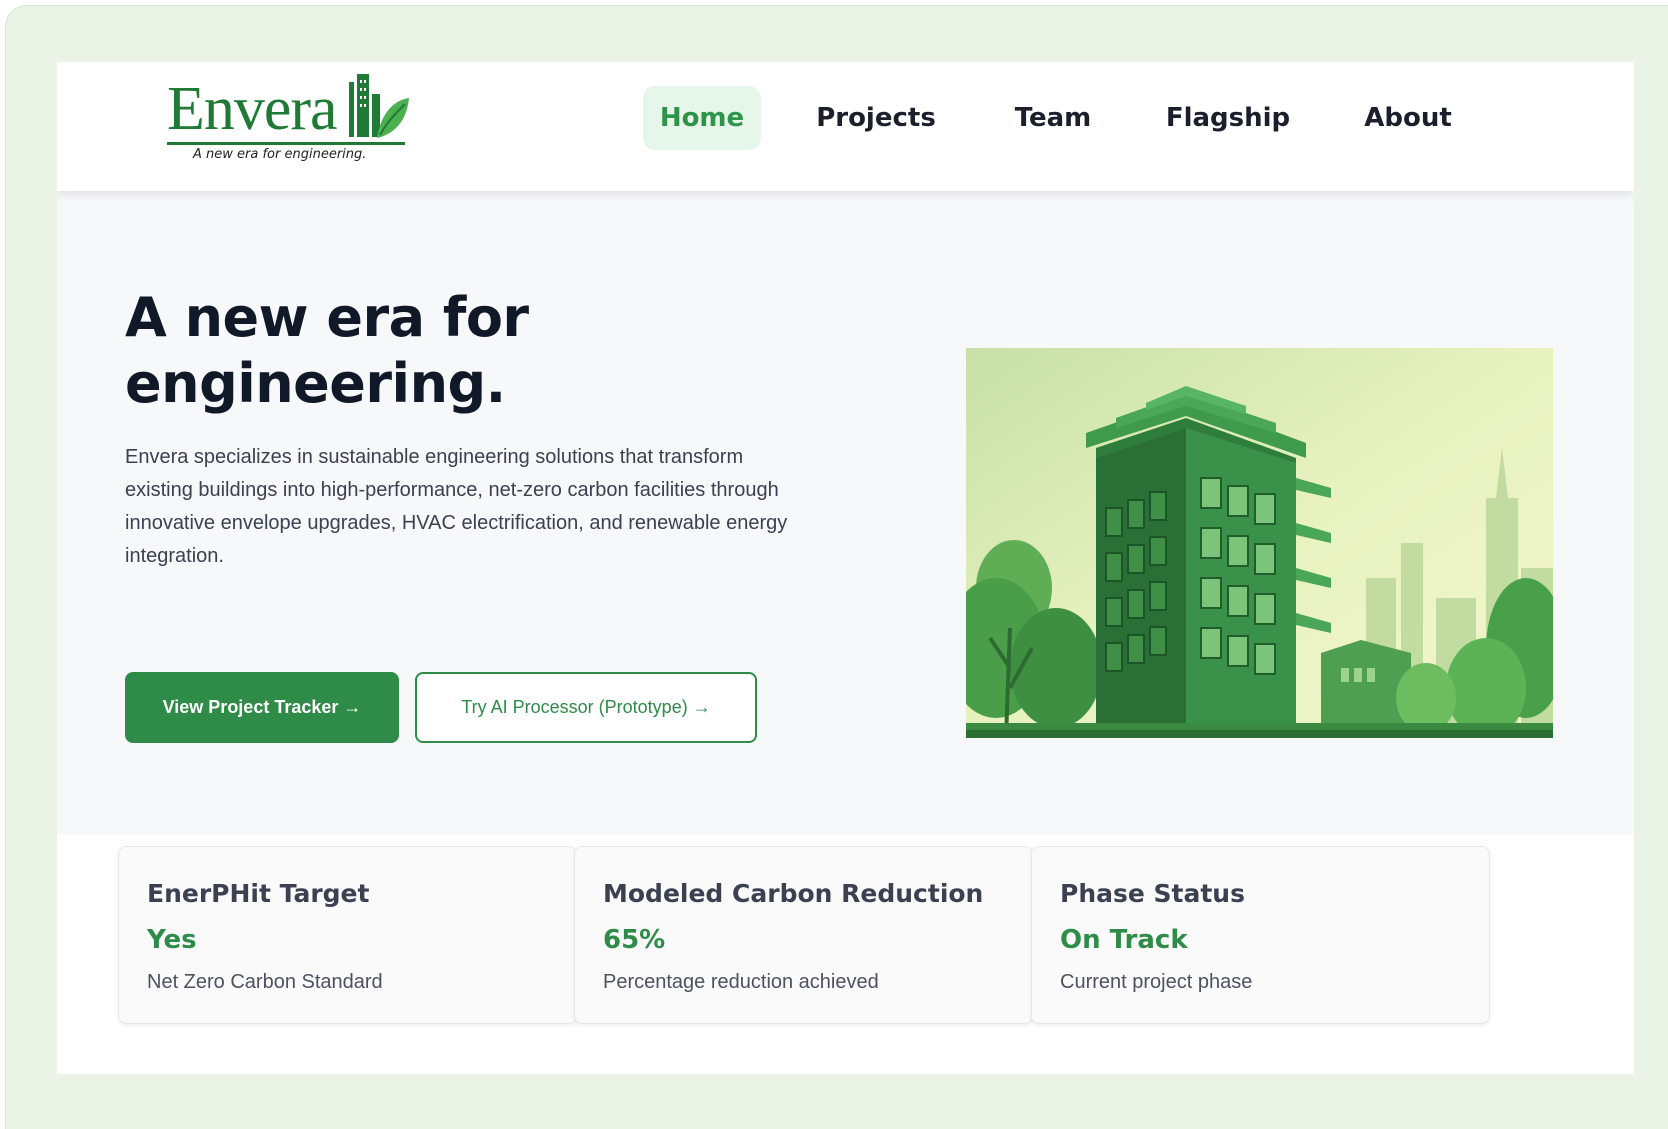 The image size is (1668, 1129). I want to click on logo-underline, so click(286, 143).